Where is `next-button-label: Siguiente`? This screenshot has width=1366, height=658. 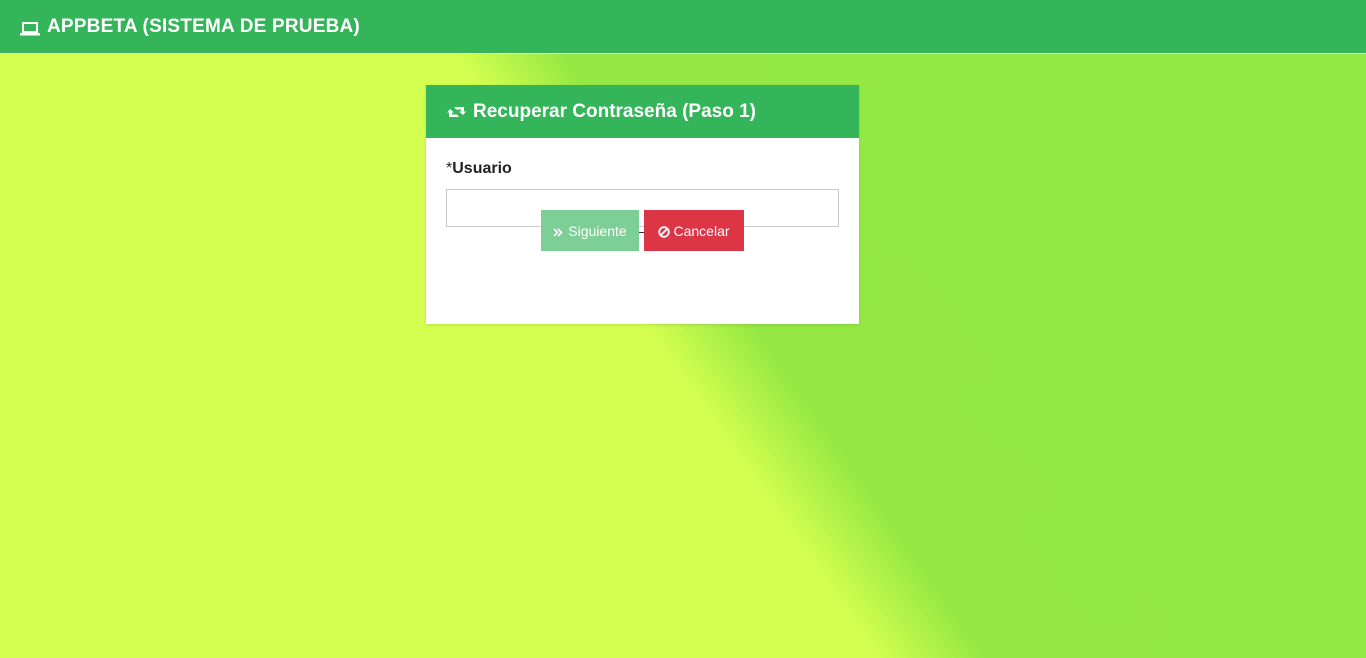
next-button-label: Siguiente is located at coordinates (597, 230).